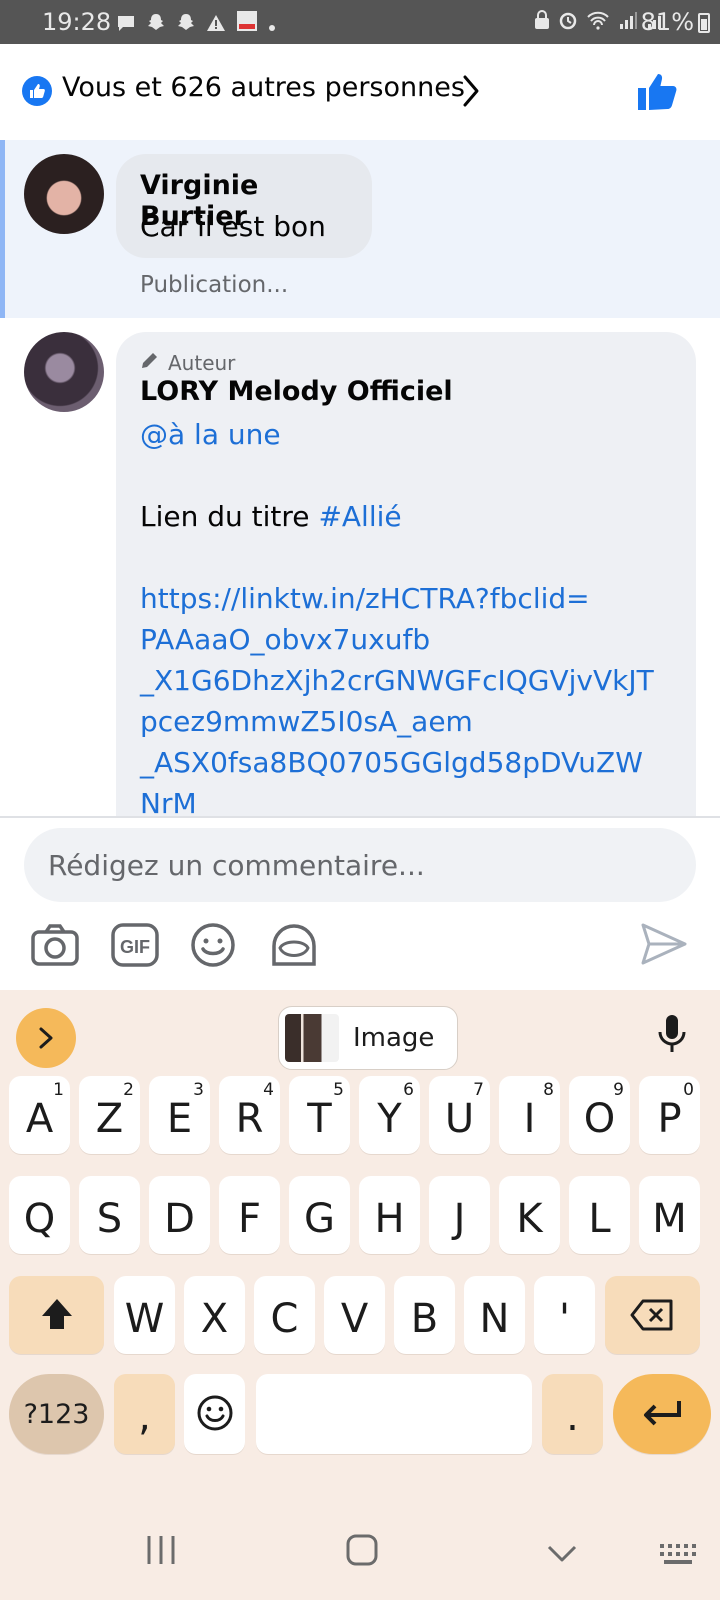 Image resolution: width=720 pixels, height=1600 pixels. What do you see at coordinates (144, 1414) in the screenshot?
I see `comma-key: ,` at bounding box center [144, 1414].